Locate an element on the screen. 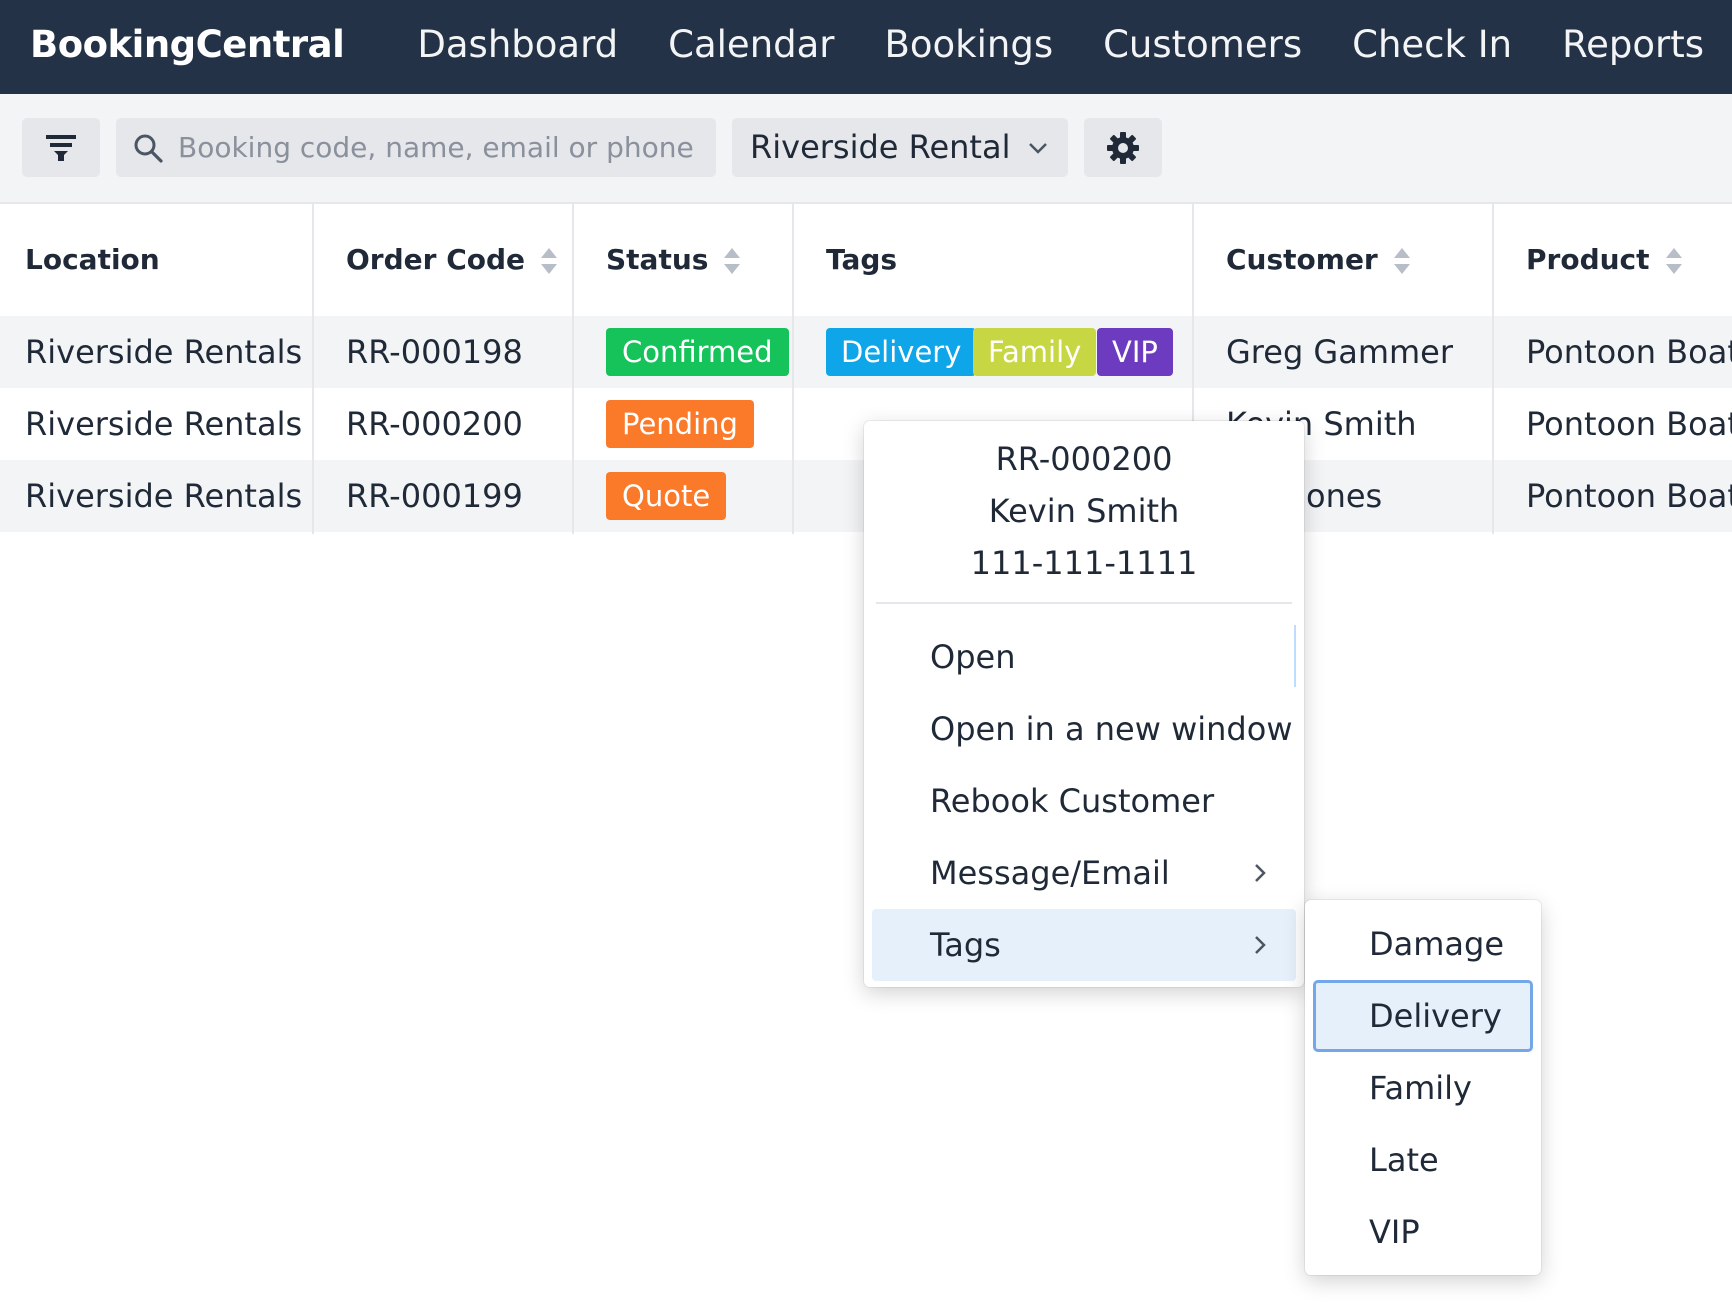 The width and height of the screenshot is (1732, 1308). nav-dashboard: Dashboard is located at coordinates (517, 47).